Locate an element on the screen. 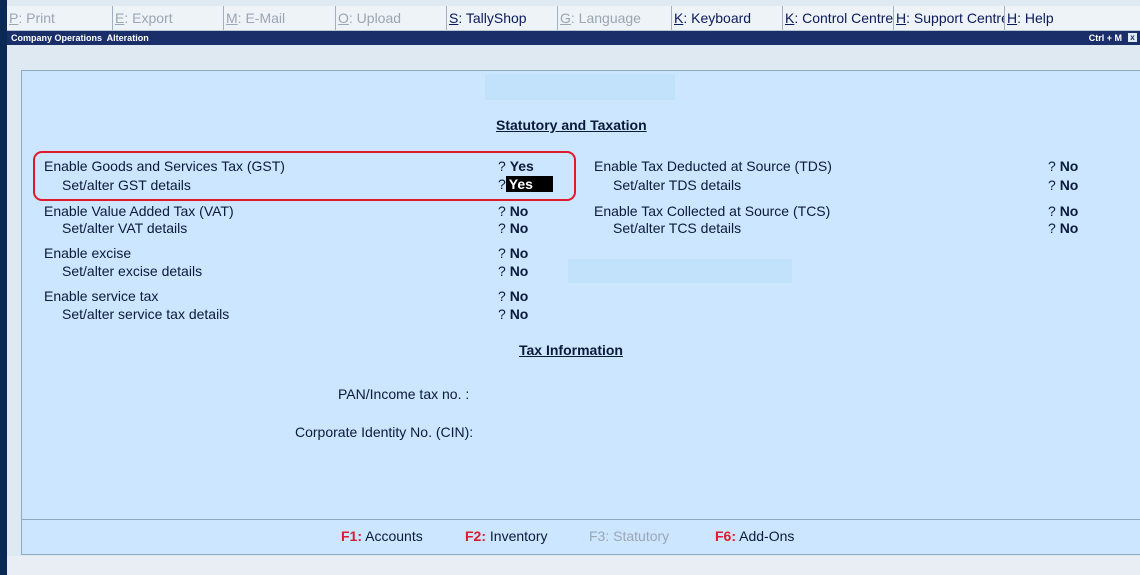 Image resolution: width=1140 pixels, height=575 pixels. menu-keyboard-label: : Keyboard is located at coordinates (717, 18).